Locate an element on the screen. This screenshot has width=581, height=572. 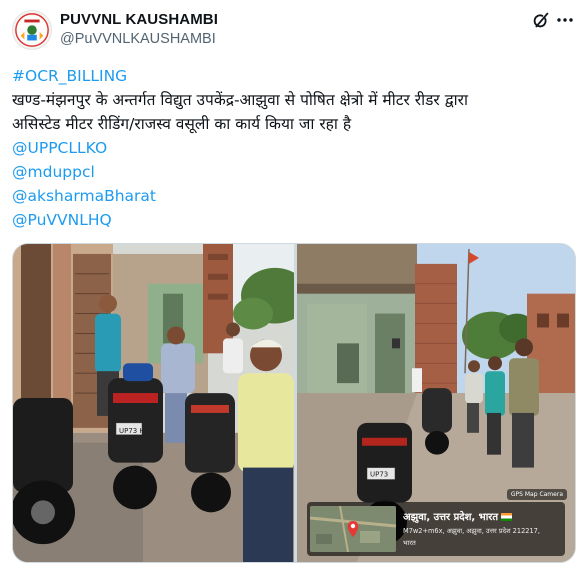
mention-link: @UPPCLLKO is located at coordinates (59, 148).